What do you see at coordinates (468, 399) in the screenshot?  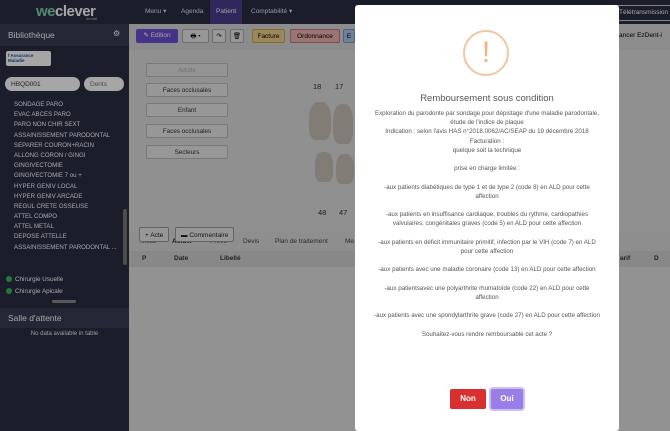 I see `non-button: Non` at bounding box center [468, 399].